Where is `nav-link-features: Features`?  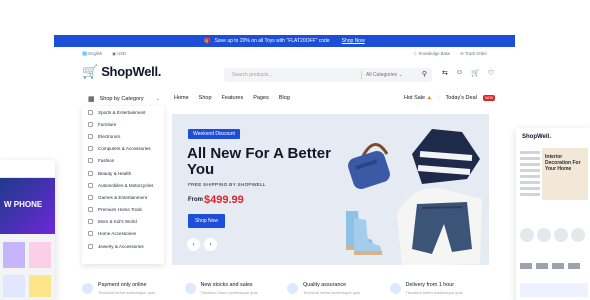
nav-link-features: Features is located at coordinates (233, 98).